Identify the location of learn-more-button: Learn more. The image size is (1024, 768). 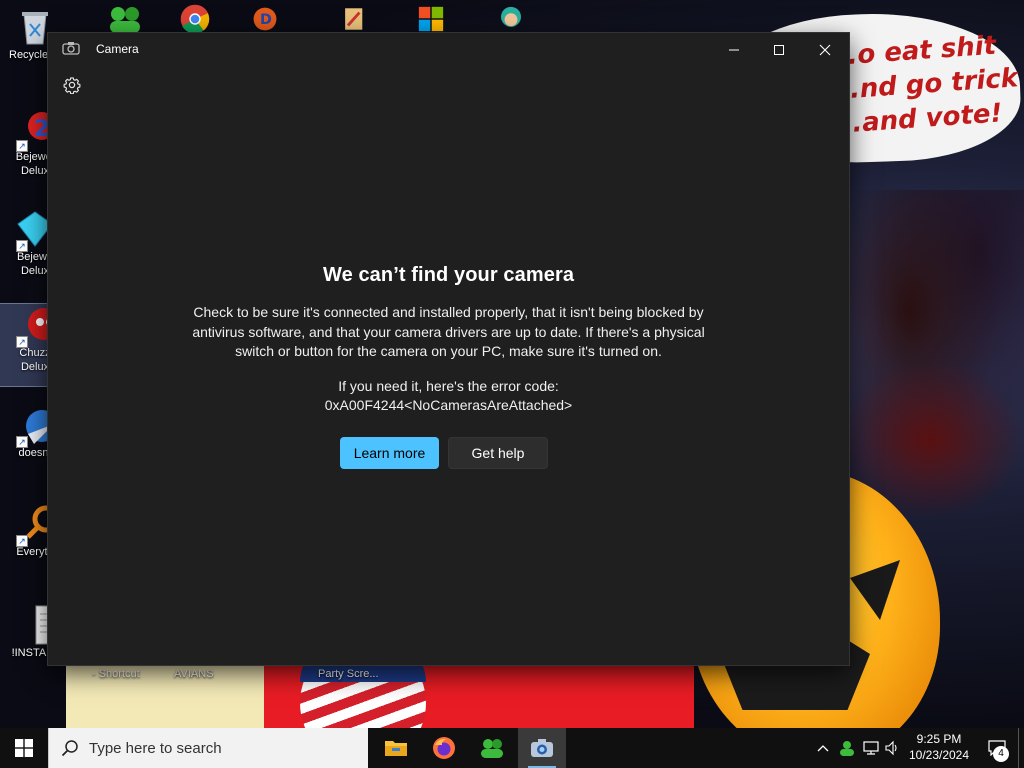
(389, 453).